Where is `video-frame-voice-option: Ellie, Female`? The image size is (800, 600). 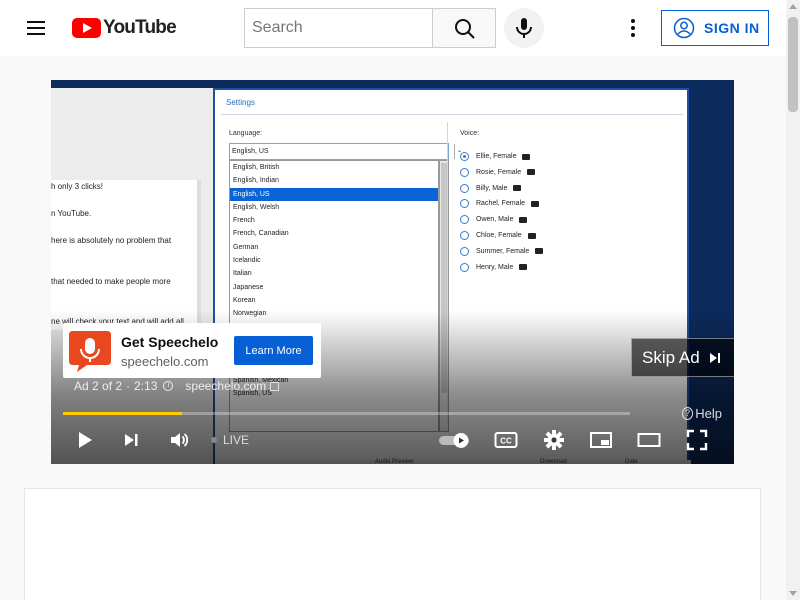 video-frame-voice-option: Ellie, Female is located at coordinates (495, 156).